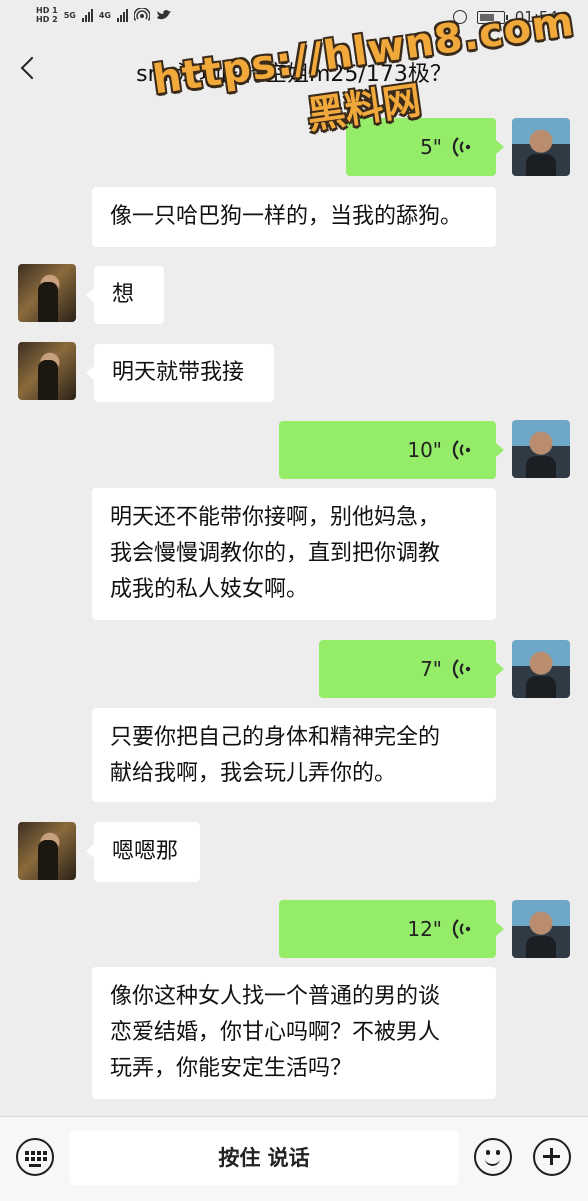  What do you see at coordinates (163, 14) in the screenshot?
I see `bird-icon` at bounding box center [163, 14].